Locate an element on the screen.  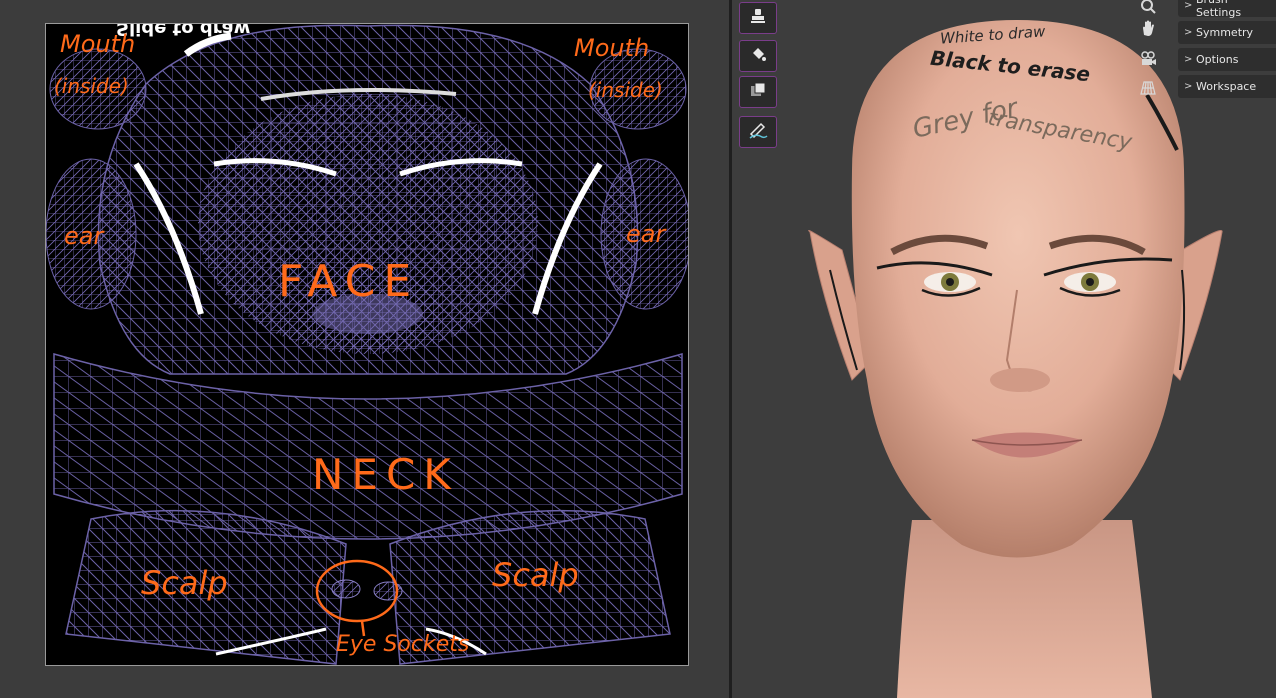
fill-tool-button is located at coordinates (758, 56).